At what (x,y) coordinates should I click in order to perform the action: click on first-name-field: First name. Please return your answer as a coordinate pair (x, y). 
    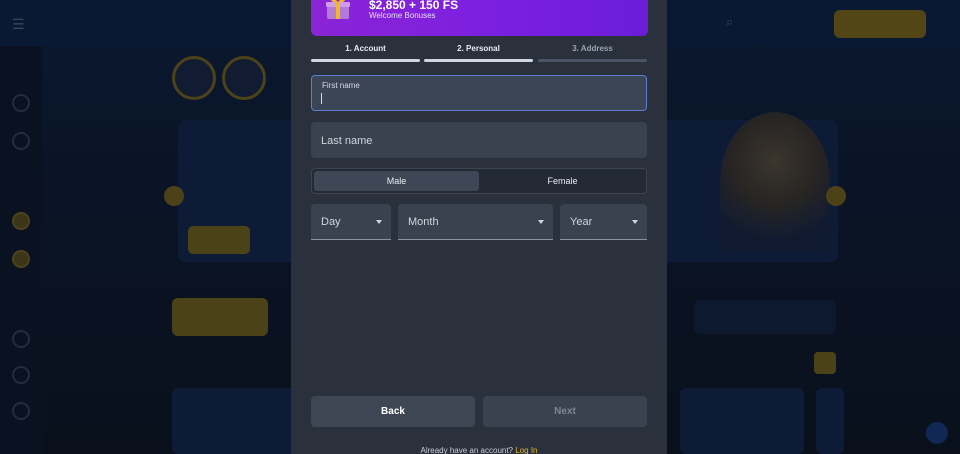
    Looking at the image, I should click on (479, 93).